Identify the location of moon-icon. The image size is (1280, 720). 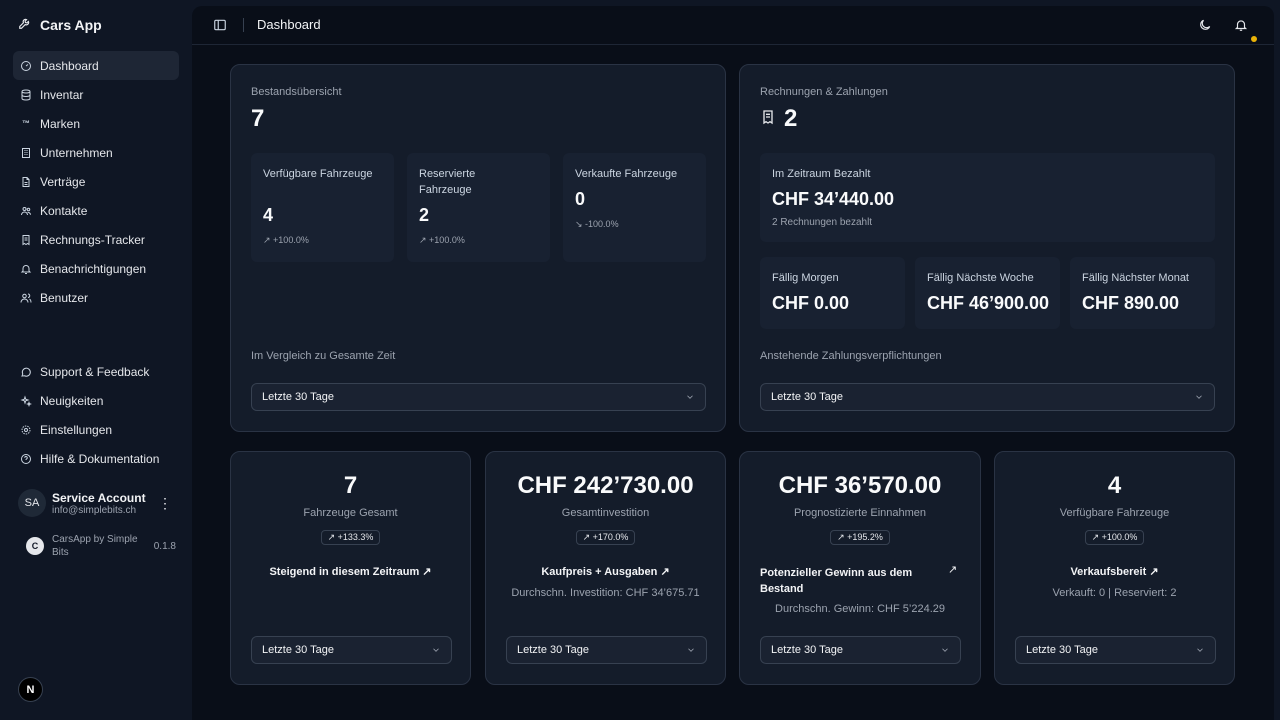
(1205, 25).